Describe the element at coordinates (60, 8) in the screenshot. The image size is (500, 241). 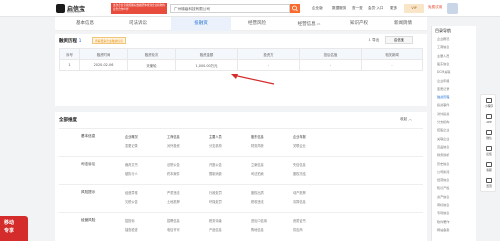
I see `logo-icon` at that location.